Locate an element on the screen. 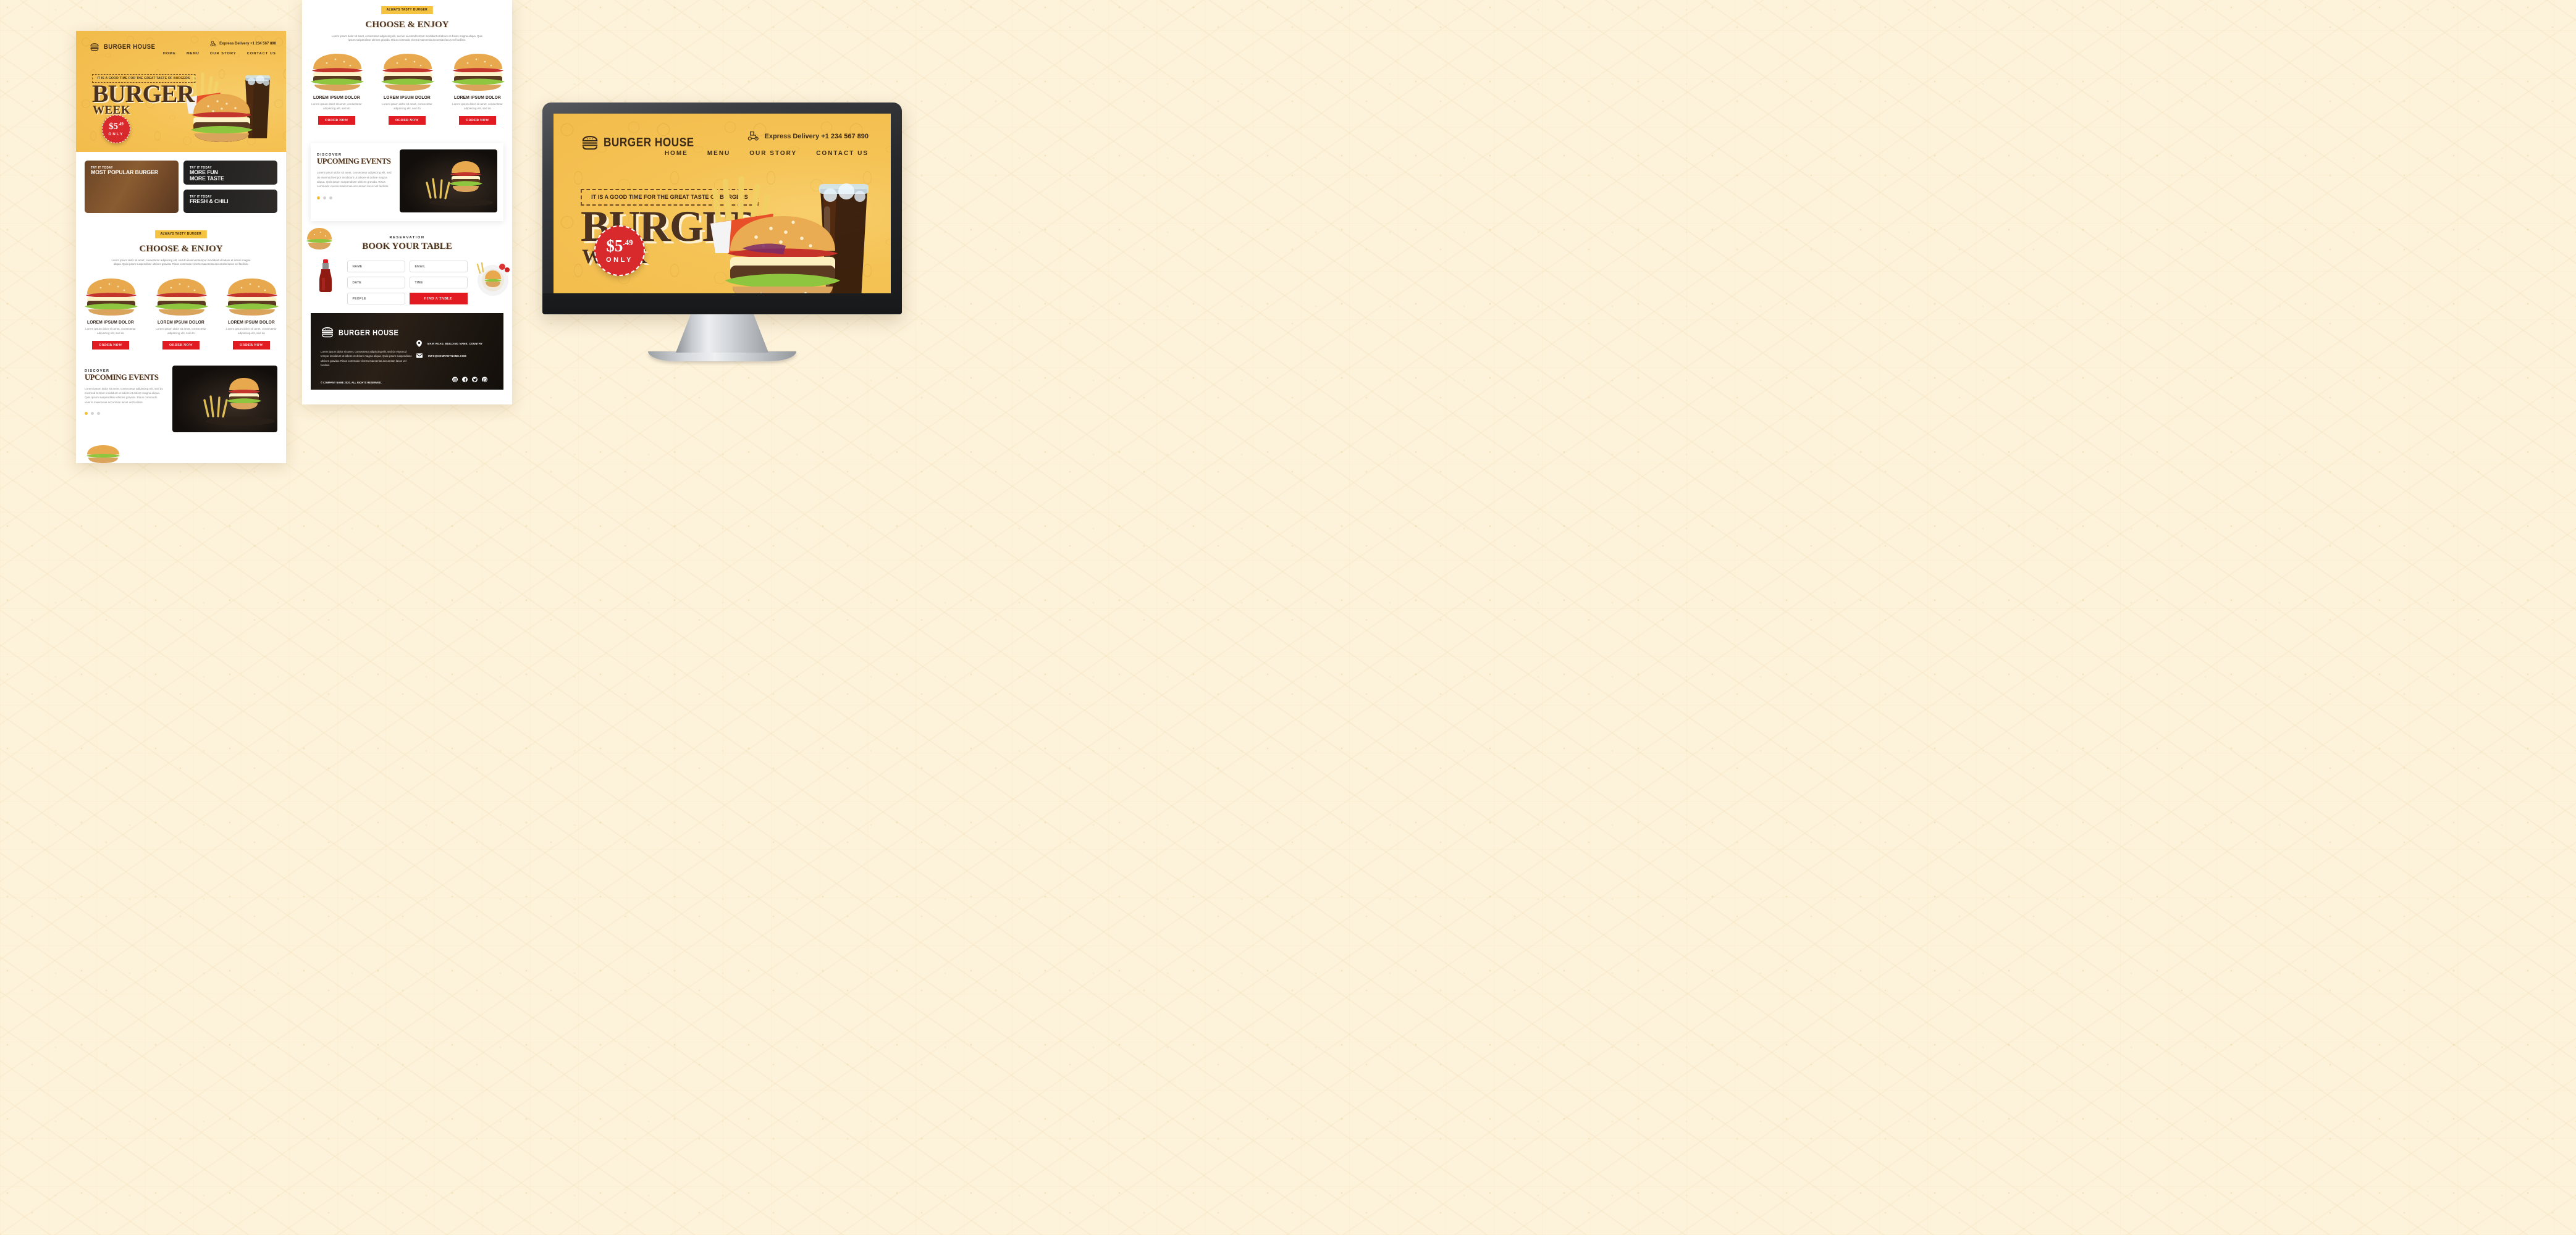 The image size is (2576, 1235). promo-title: MOST POPULAR BURGER is located at coordinates (124, 172).